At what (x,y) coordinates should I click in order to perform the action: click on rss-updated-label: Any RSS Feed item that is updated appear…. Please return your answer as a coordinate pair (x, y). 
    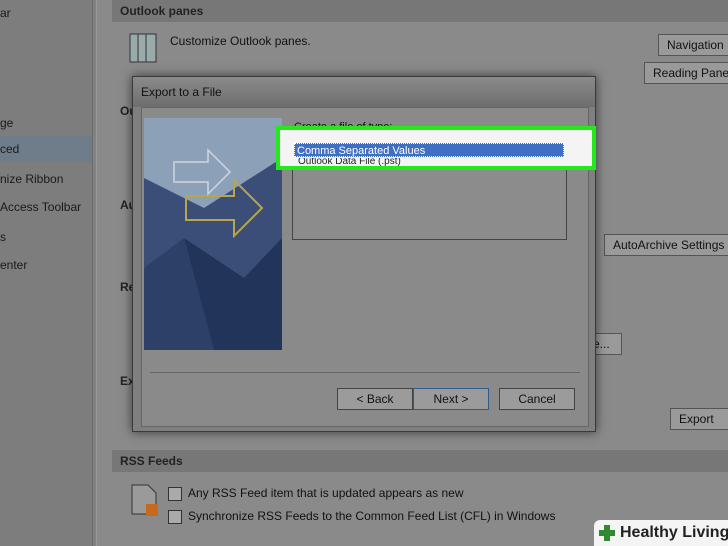
    Looking at the image, I should click on (326, 493).